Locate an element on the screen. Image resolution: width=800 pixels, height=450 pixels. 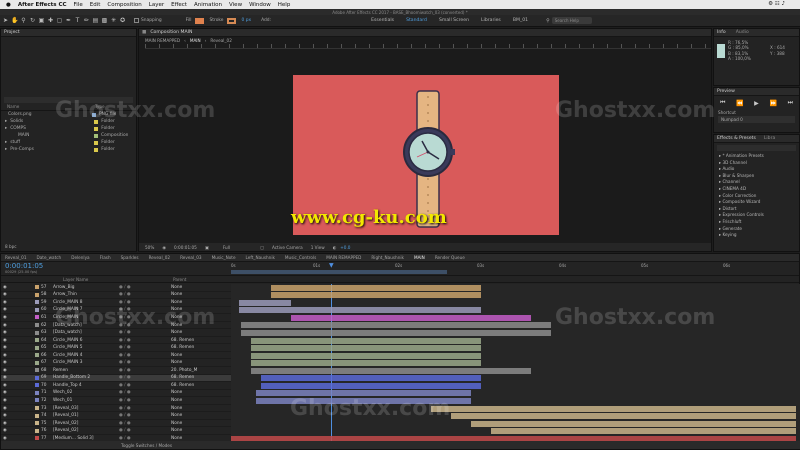
timeline-tab: Music_Controls is located at coordinates (300, 257).